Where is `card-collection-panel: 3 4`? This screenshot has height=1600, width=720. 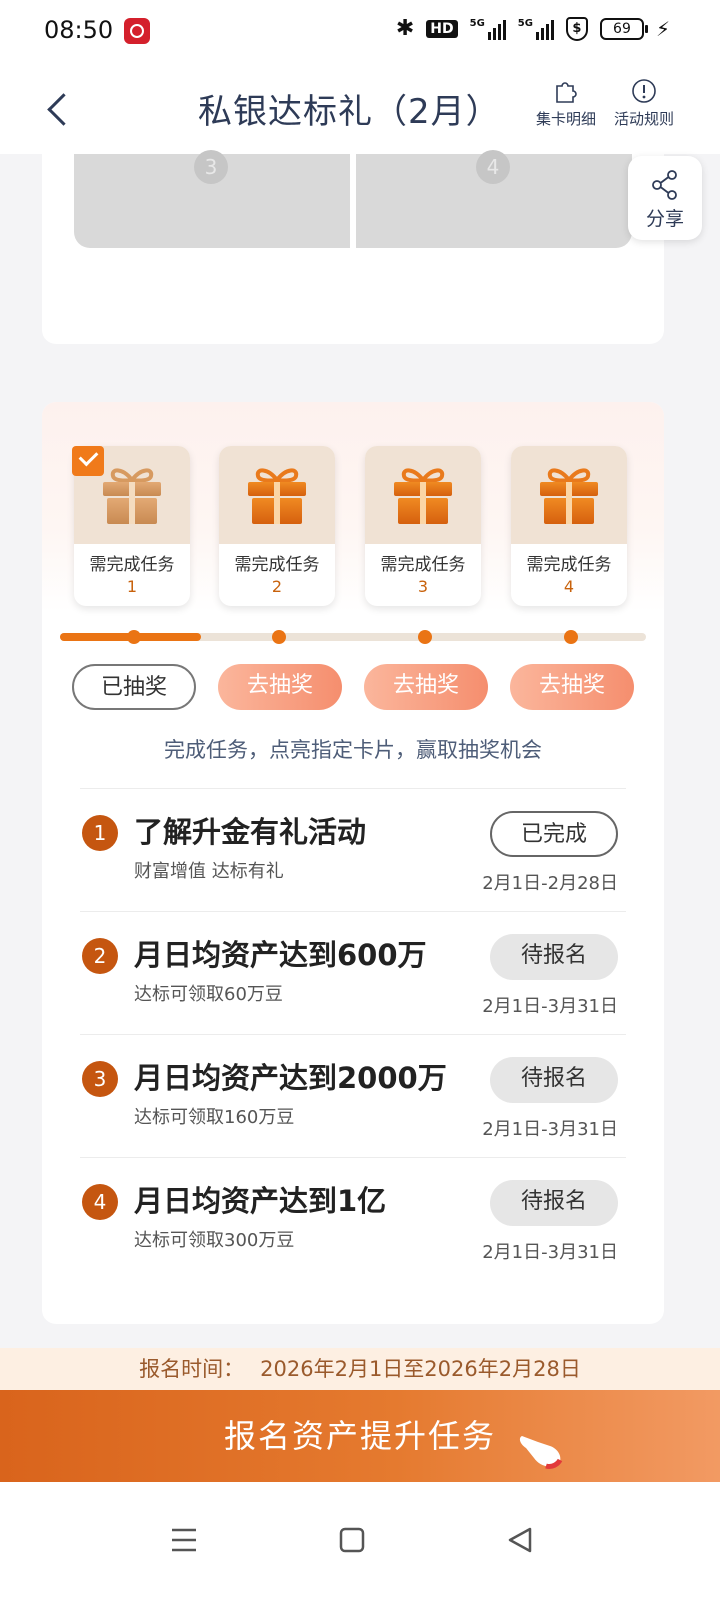
card-collection-panel: 3 4 is located at coordinates (353, 242).